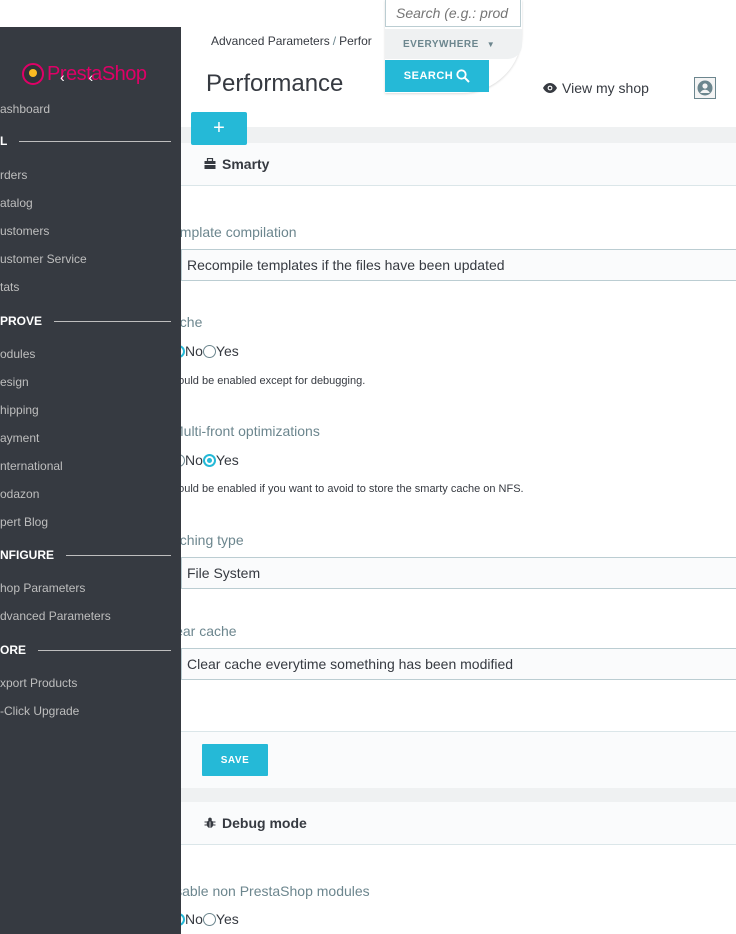 The width and height of the screenshot is (736, 934). Describe the element at coordinates (275, 83) in the screenshot. I see `page-title: Performance` at that location.